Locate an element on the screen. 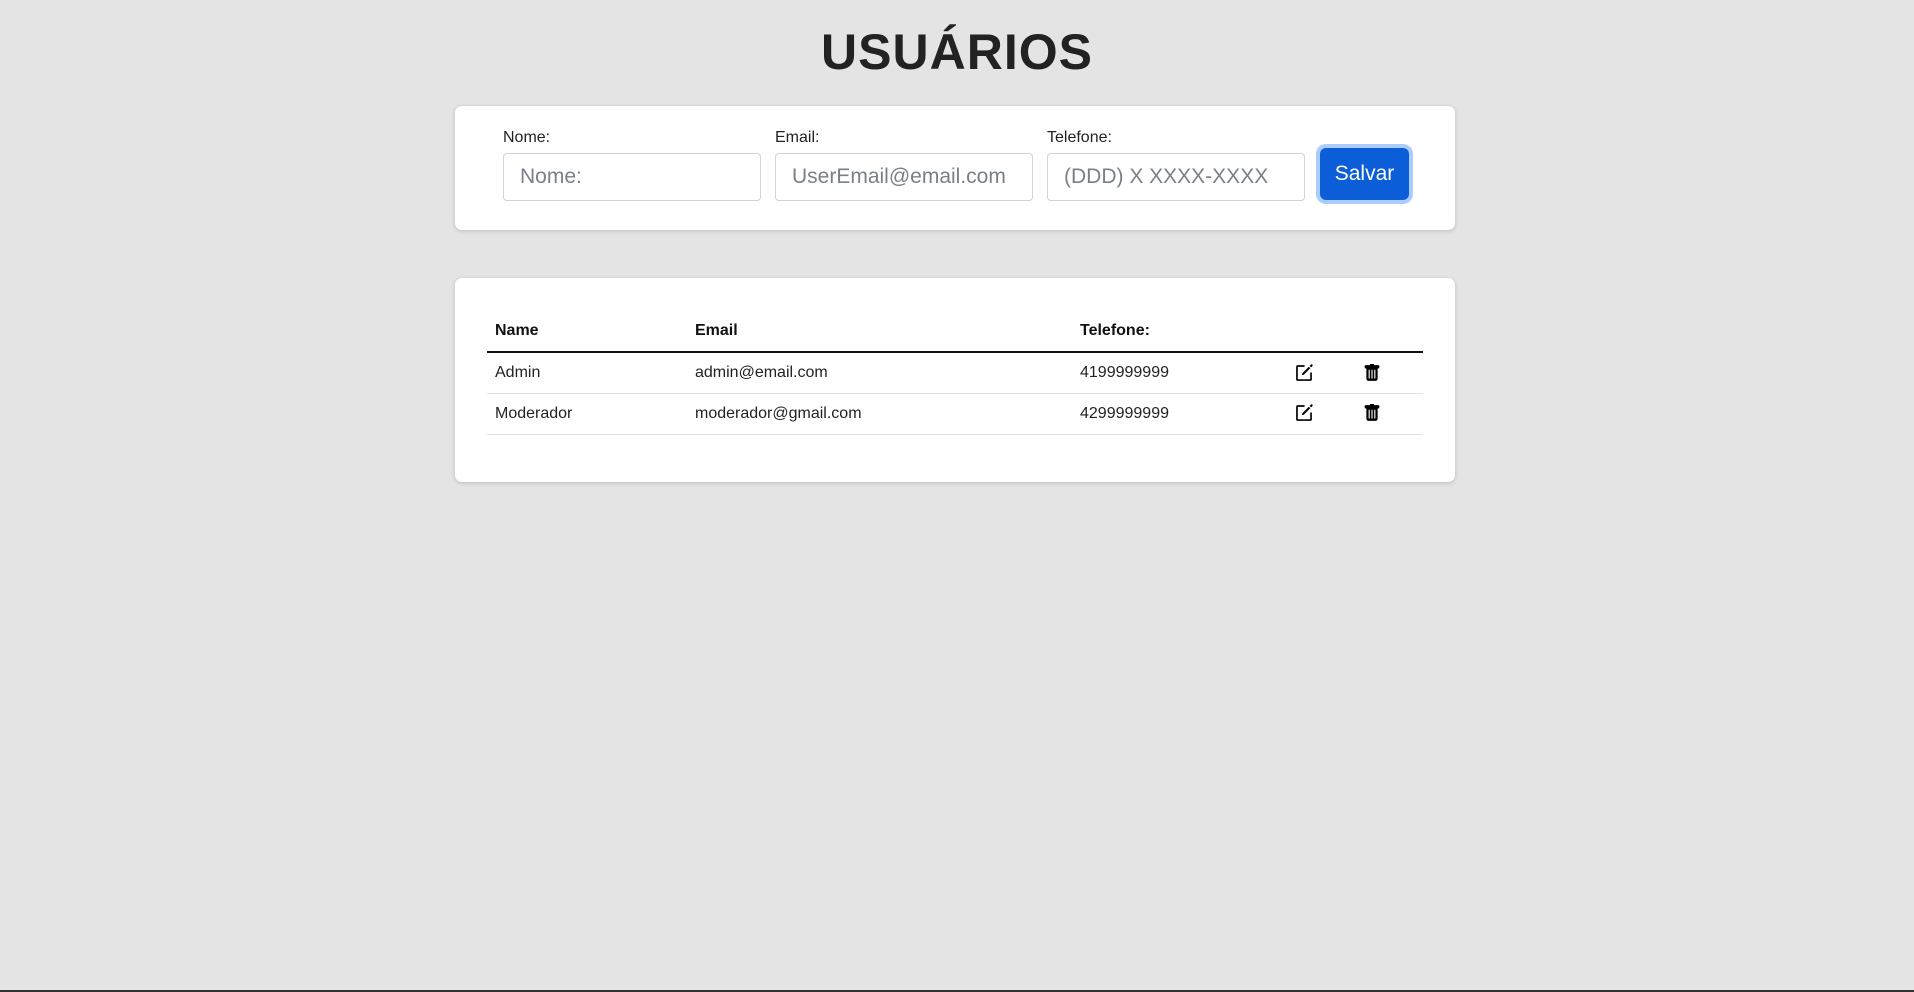  table-header-row: Name Email Telefone: is located at coordinates (955, 331).